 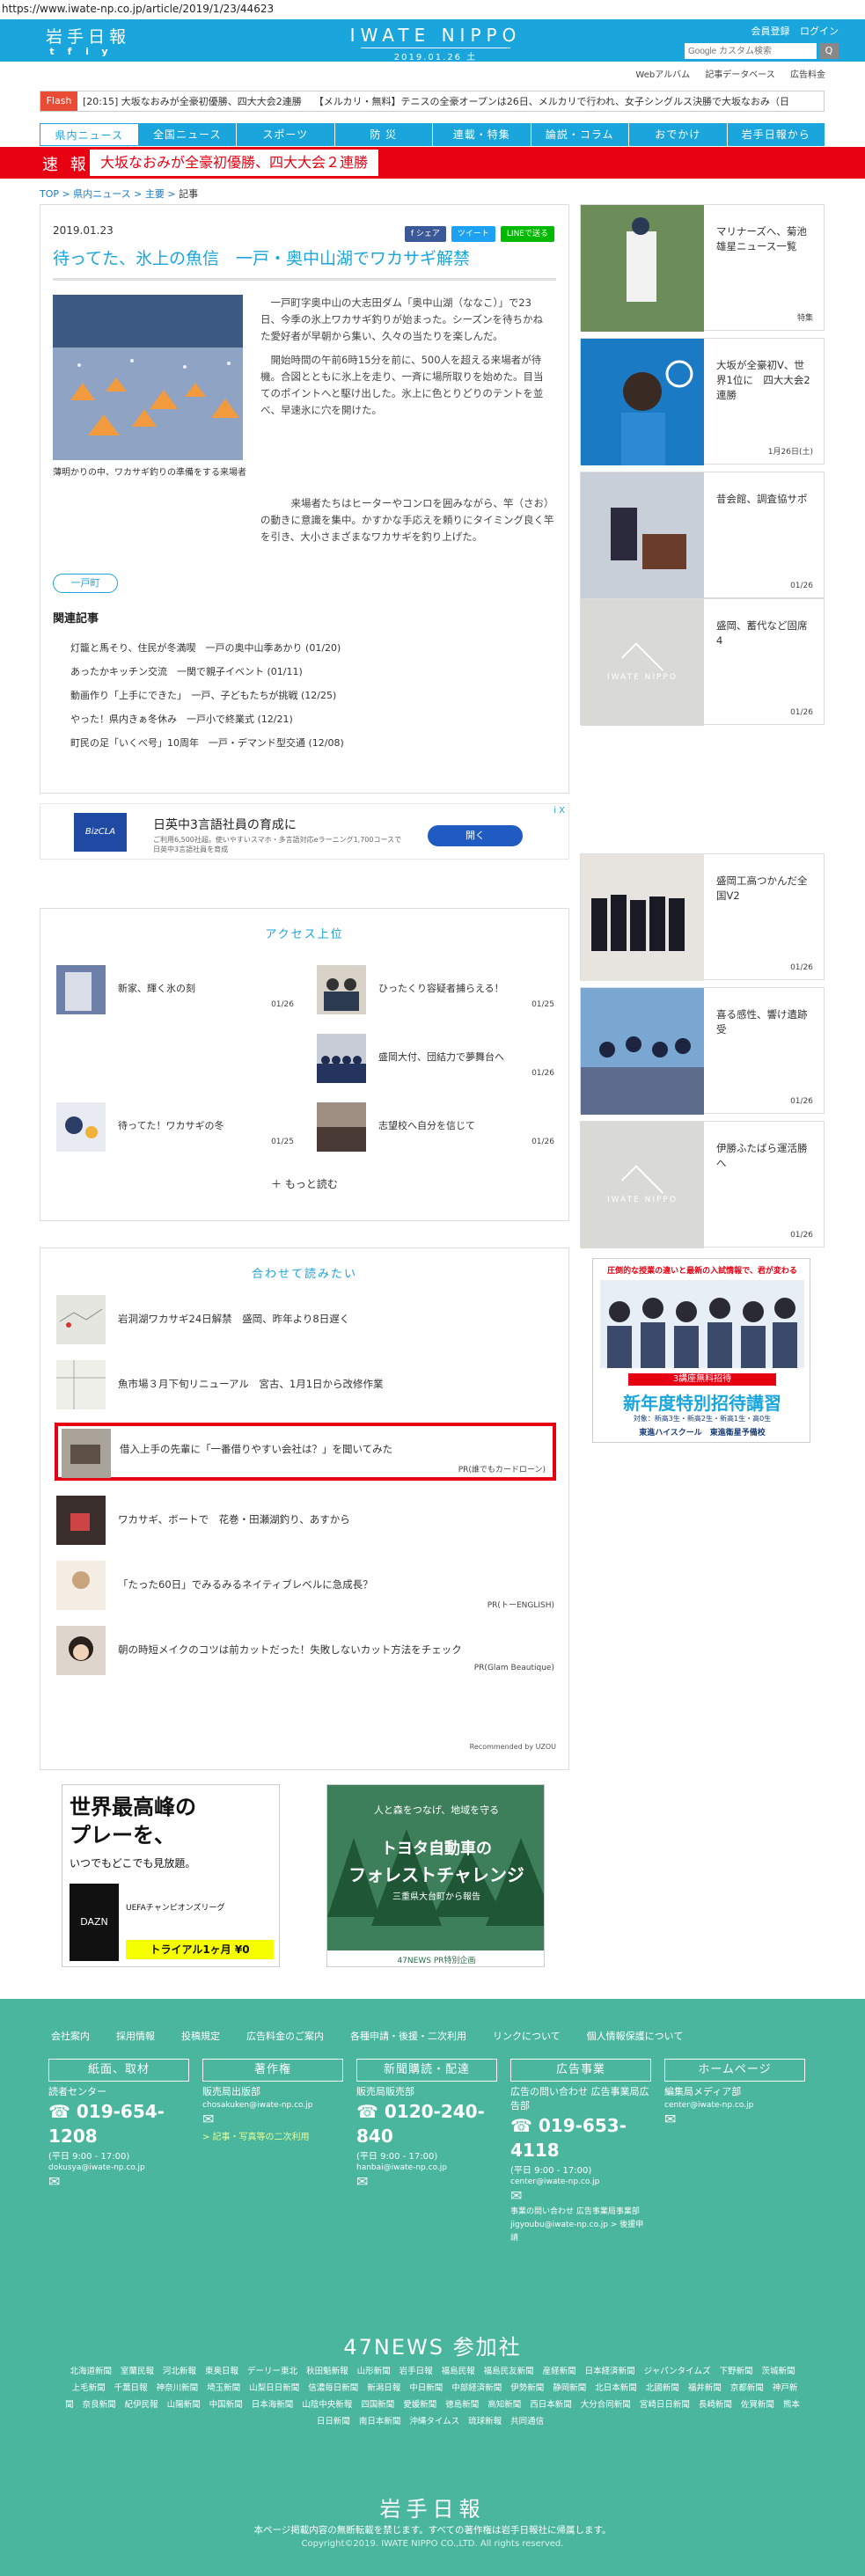 What do you see at coordinates (303, 743) in the screenshot?
I see `related-link: 町民の足「いくべ号」10周年 一戸・デマンド型交通 (12/08)` at bounding box center [303, 743].